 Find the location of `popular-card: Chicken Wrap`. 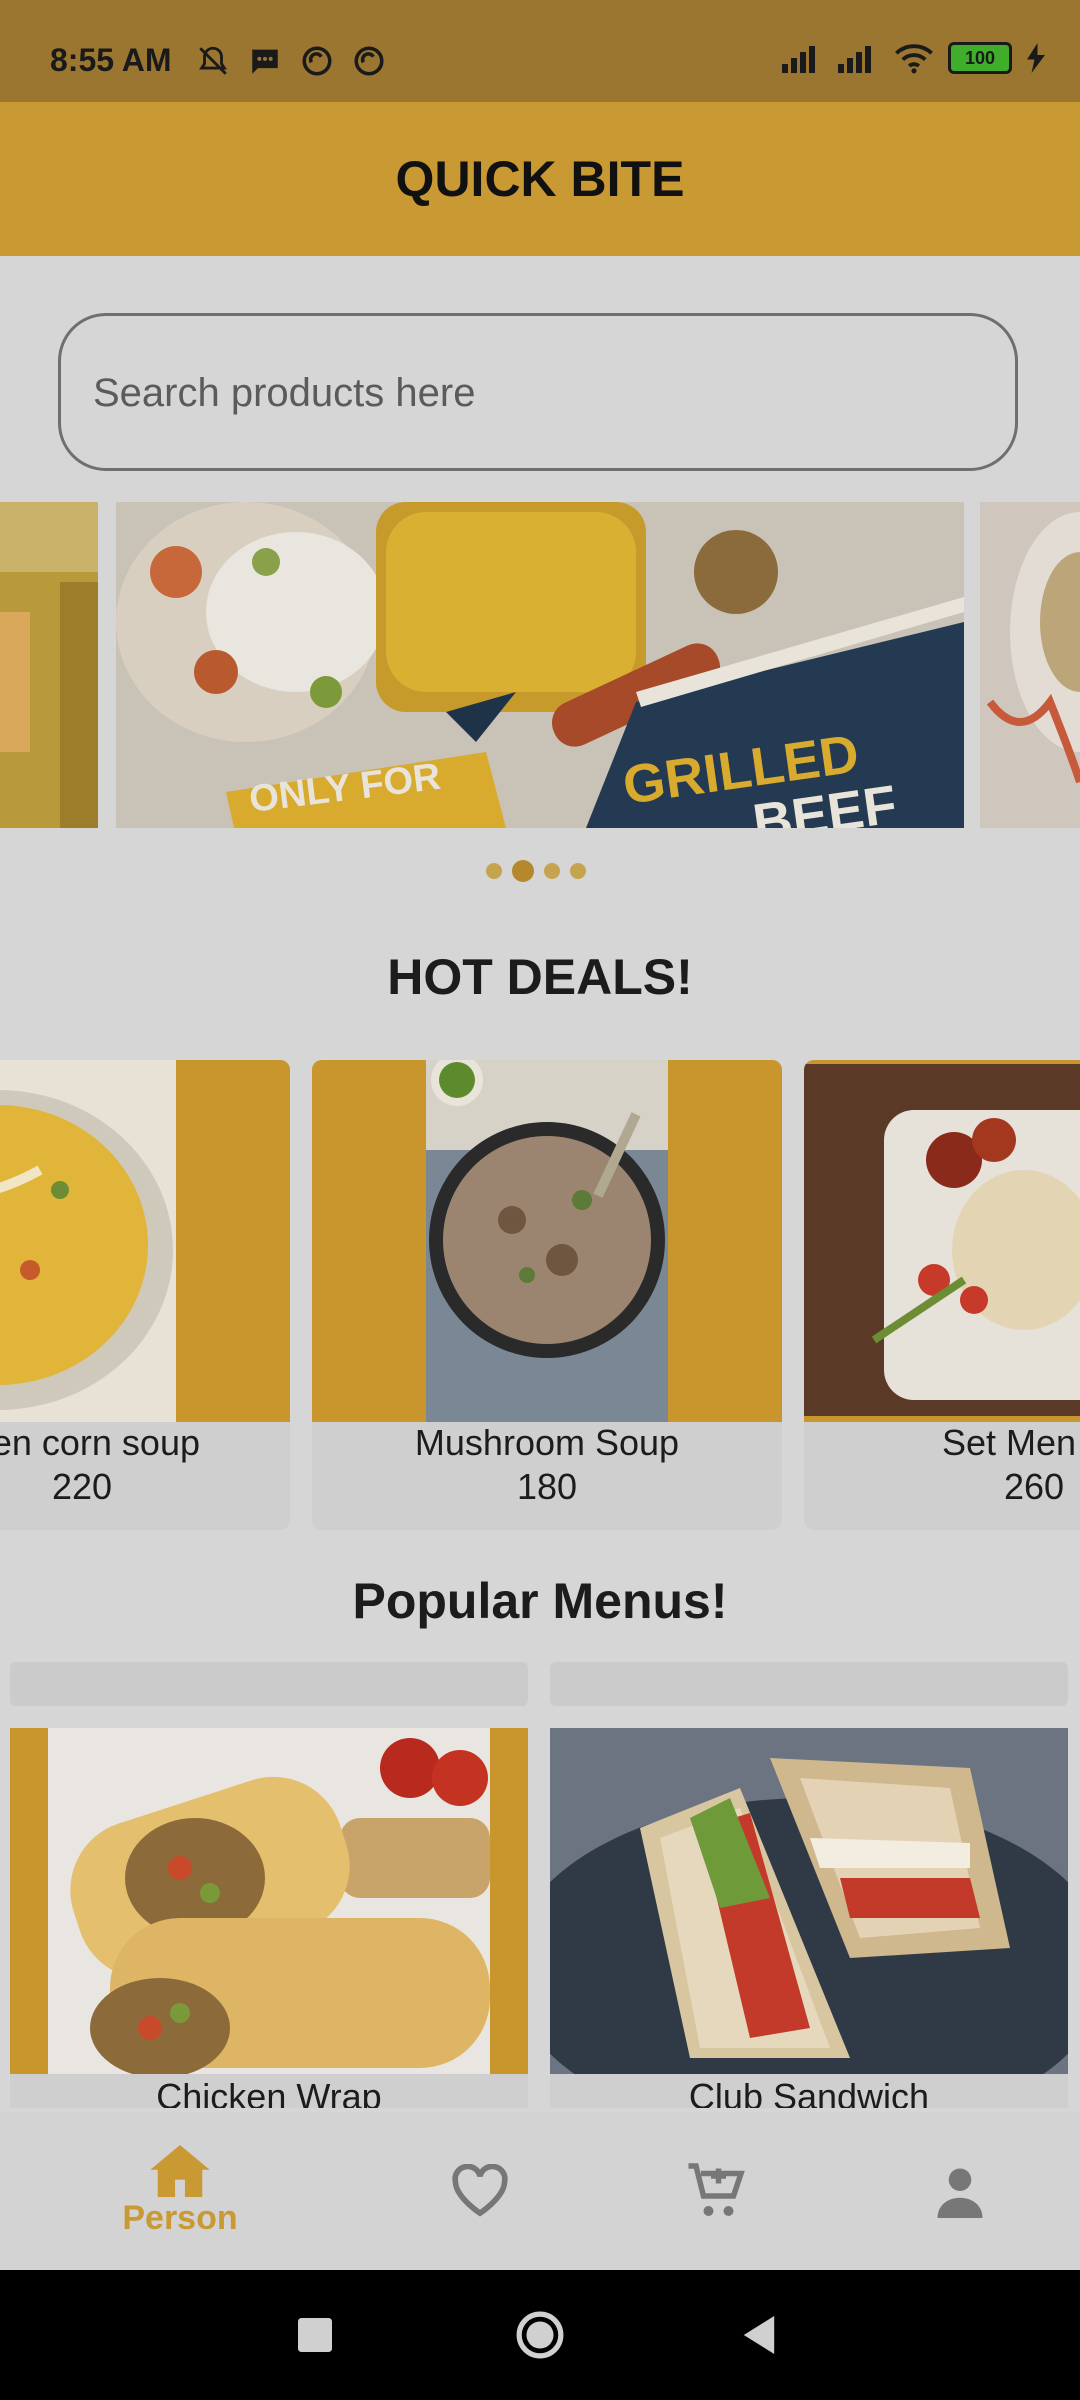

popular-card: Chicken Wrap is located at coordinates (269, 1918).